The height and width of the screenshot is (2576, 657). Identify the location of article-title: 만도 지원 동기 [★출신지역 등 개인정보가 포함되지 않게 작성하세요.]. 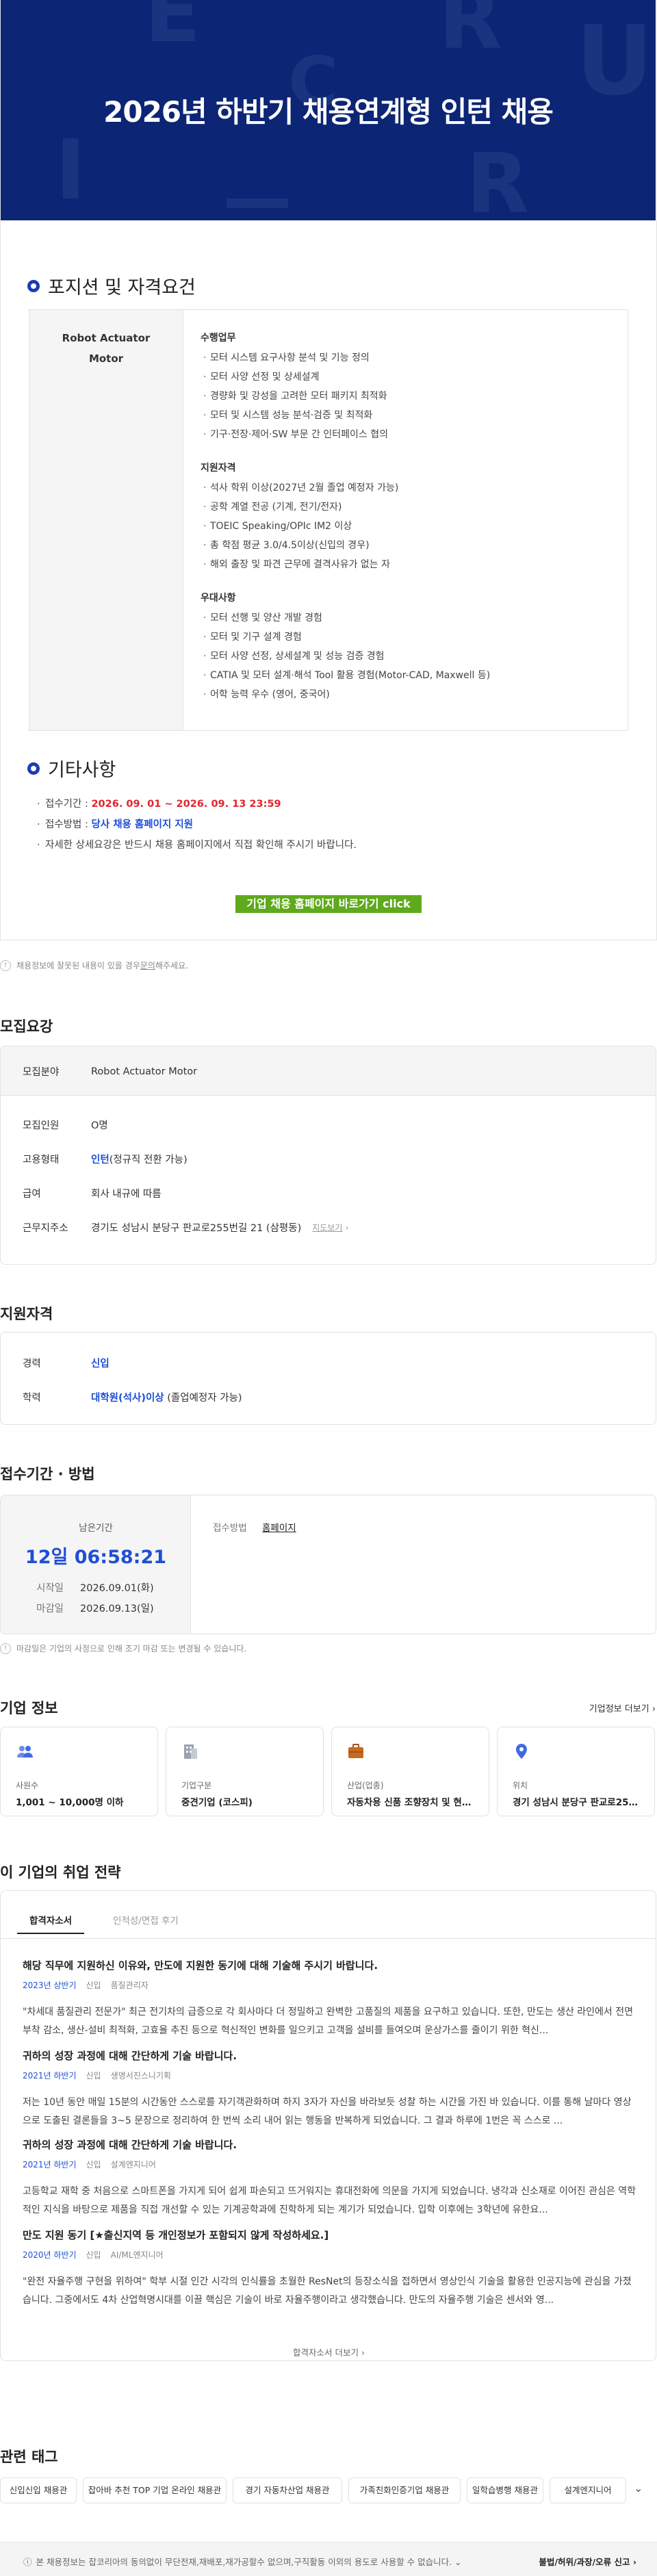
(329, 2235).